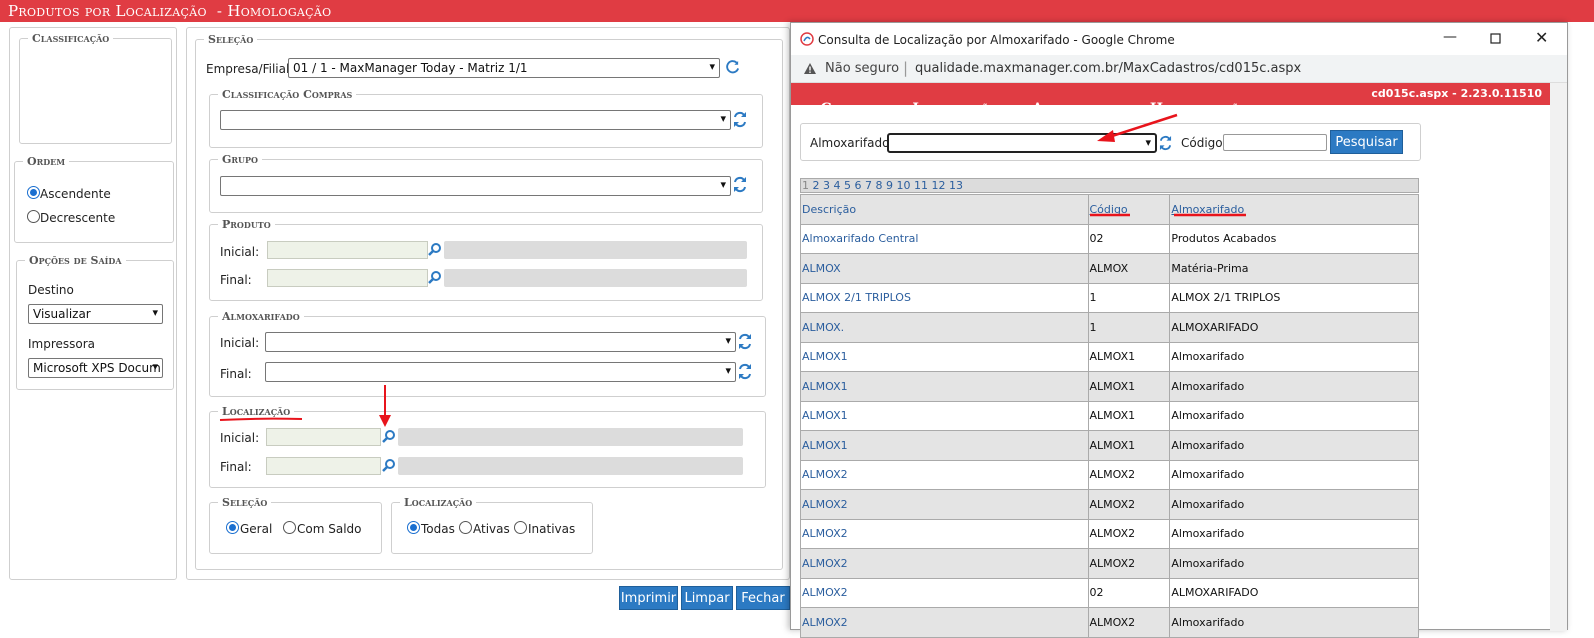  What do you see at coordinates (413, 527) in the screenshot?
I see `radio-todas` at bounding box center [413, 527].